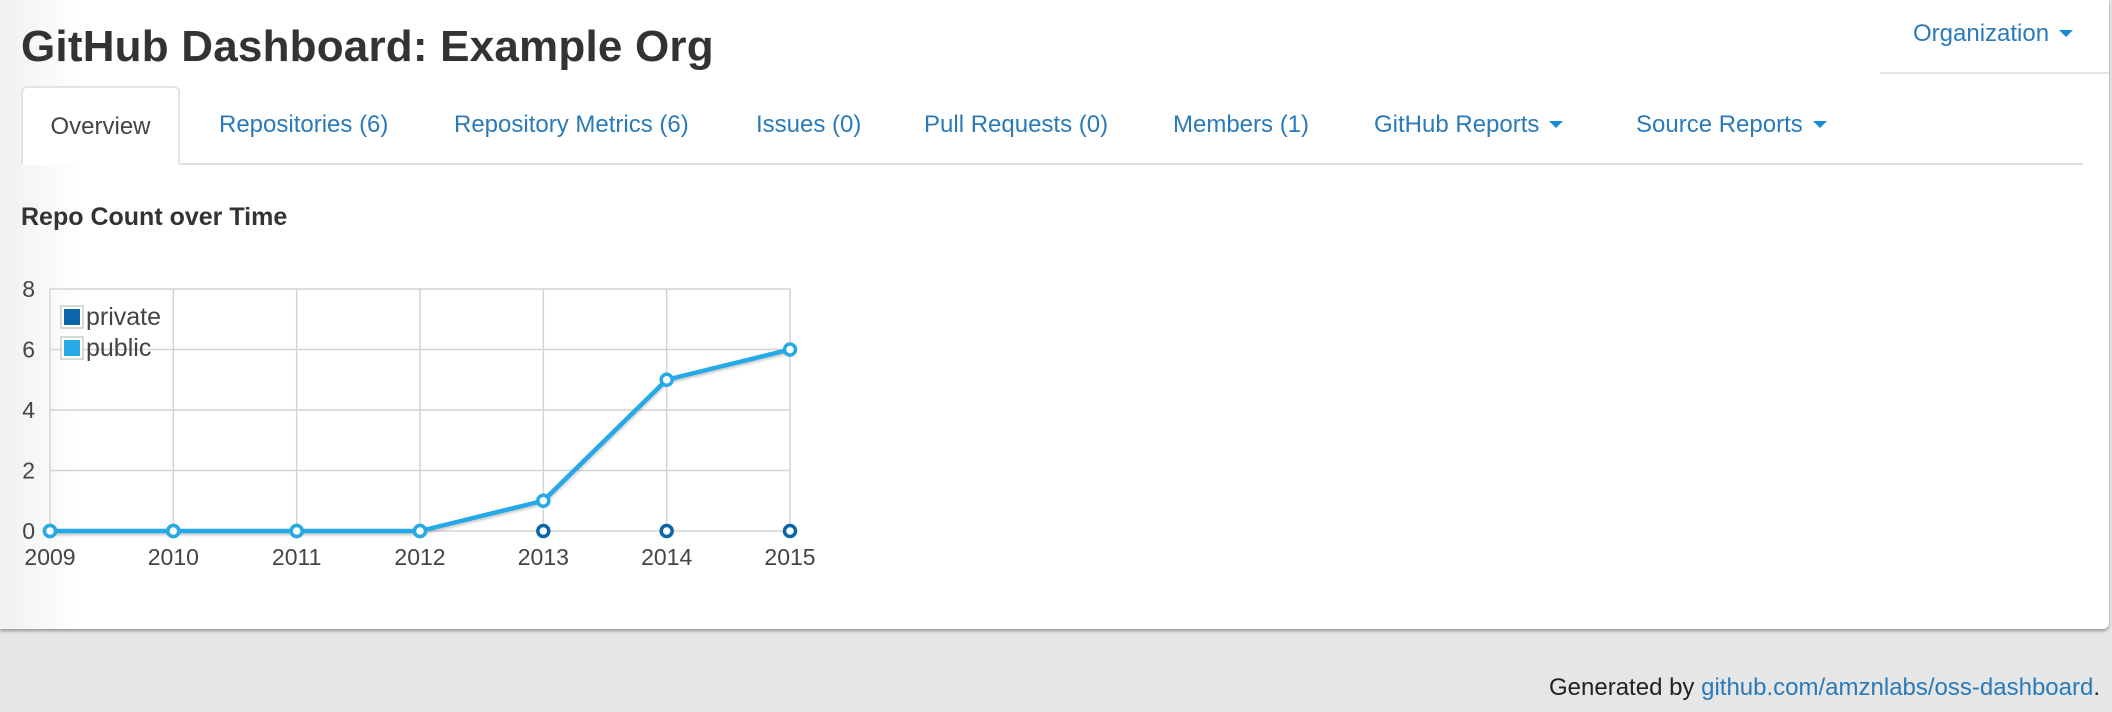  What do you see at coordinates (72, 317) in the screenshot?
I see `legend-swatch-private` at bounding box center [72, 317].